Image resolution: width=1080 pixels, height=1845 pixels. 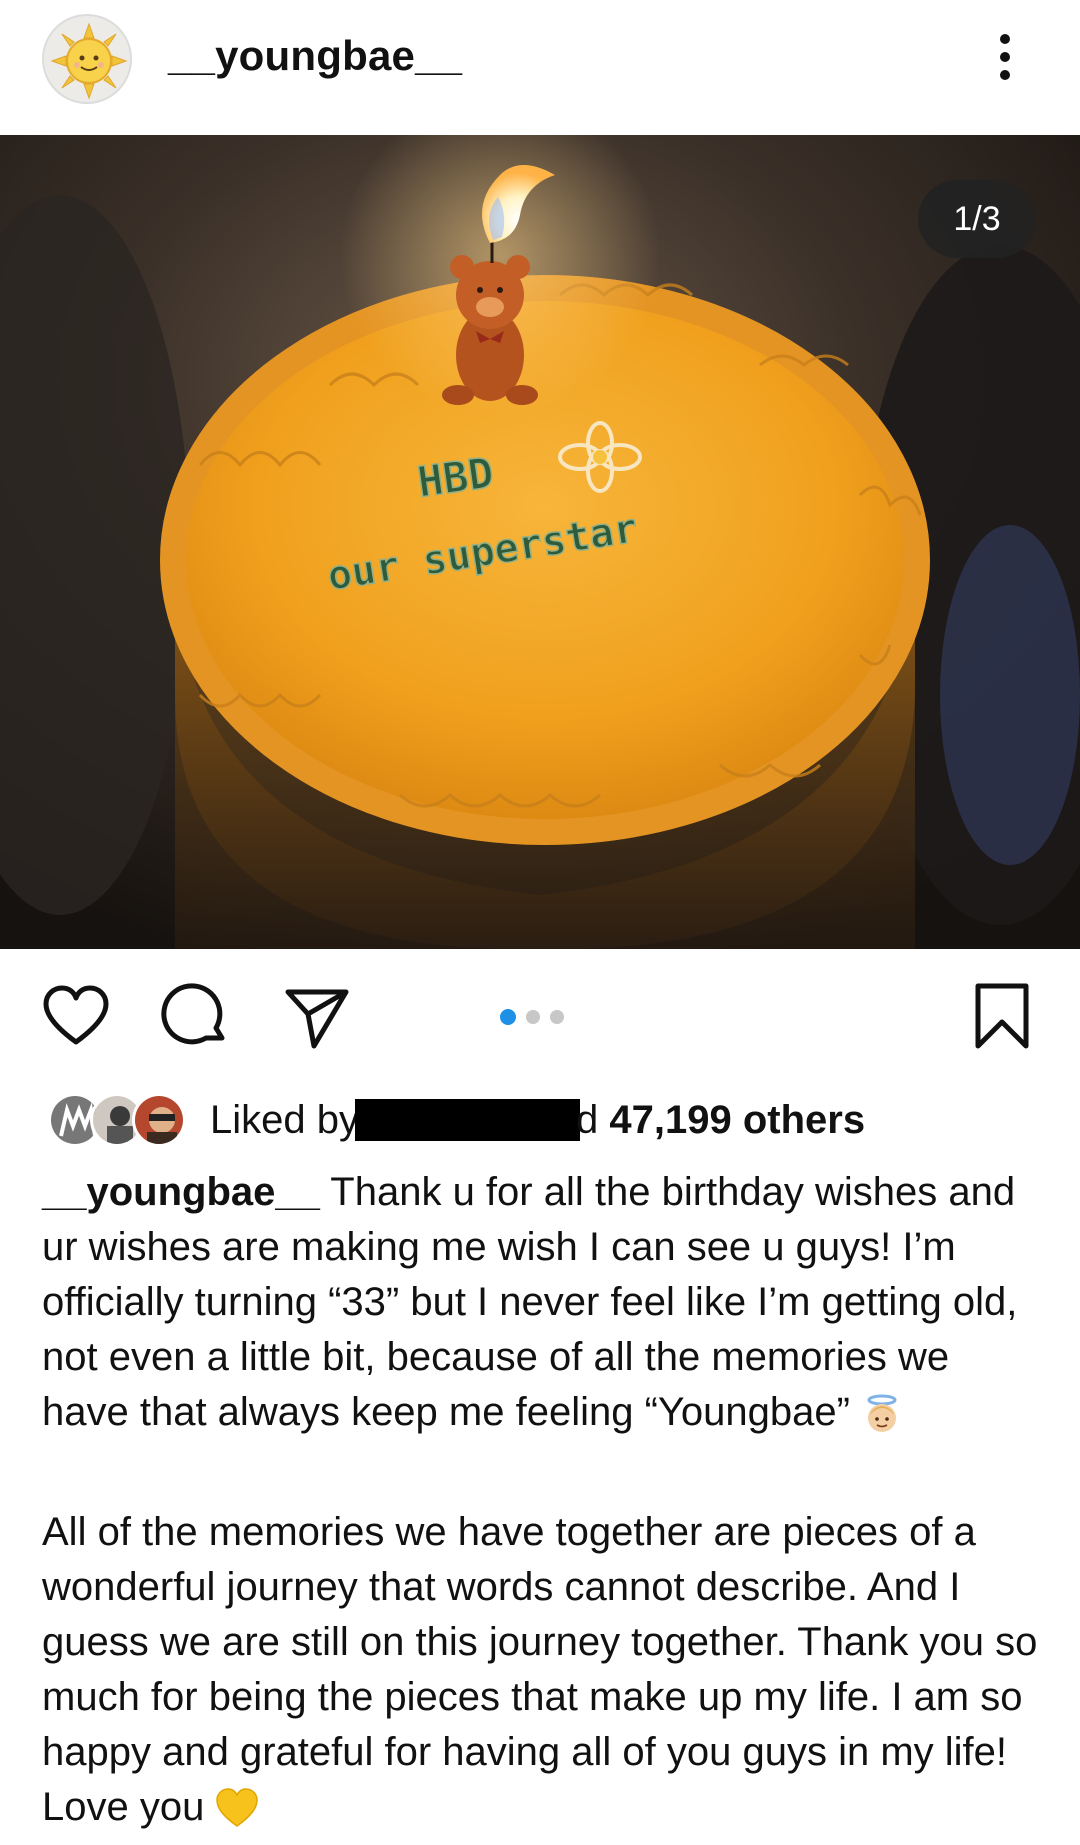 What do you see at coordinates (456, 477) in the screenshot?
I see `cake-message-line1: HBD` at bounding box center [456, 477].